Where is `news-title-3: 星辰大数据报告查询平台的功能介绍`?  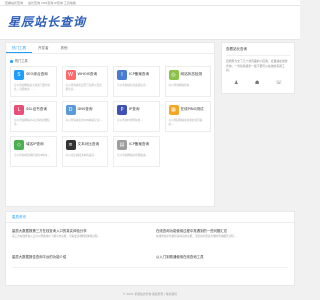 news-title-3: 星辰大数据报告查询平台的功能介绍 is located at coordinates (39, 256).